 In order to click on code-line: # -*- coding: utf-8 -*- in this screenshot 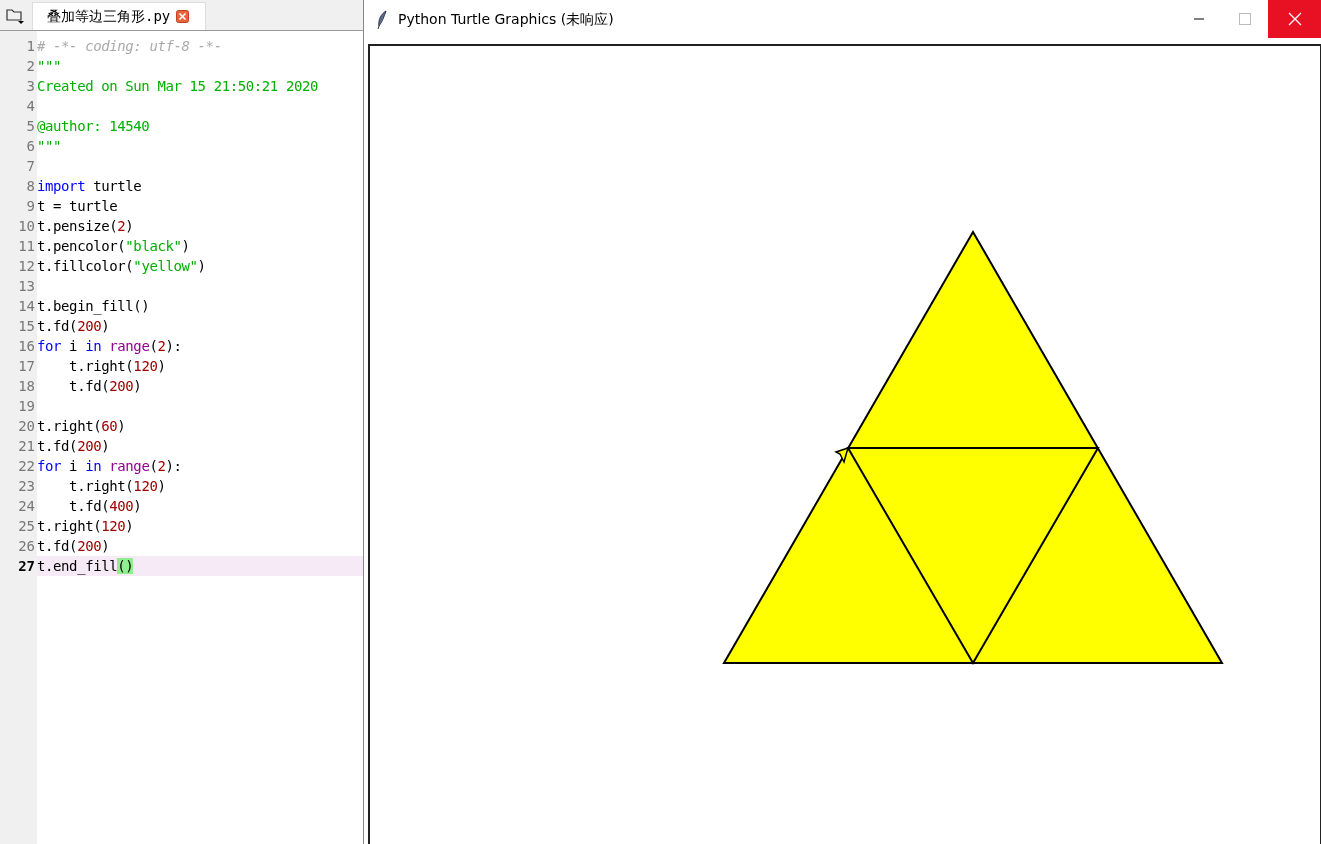, I will do `click(129, 46)`.